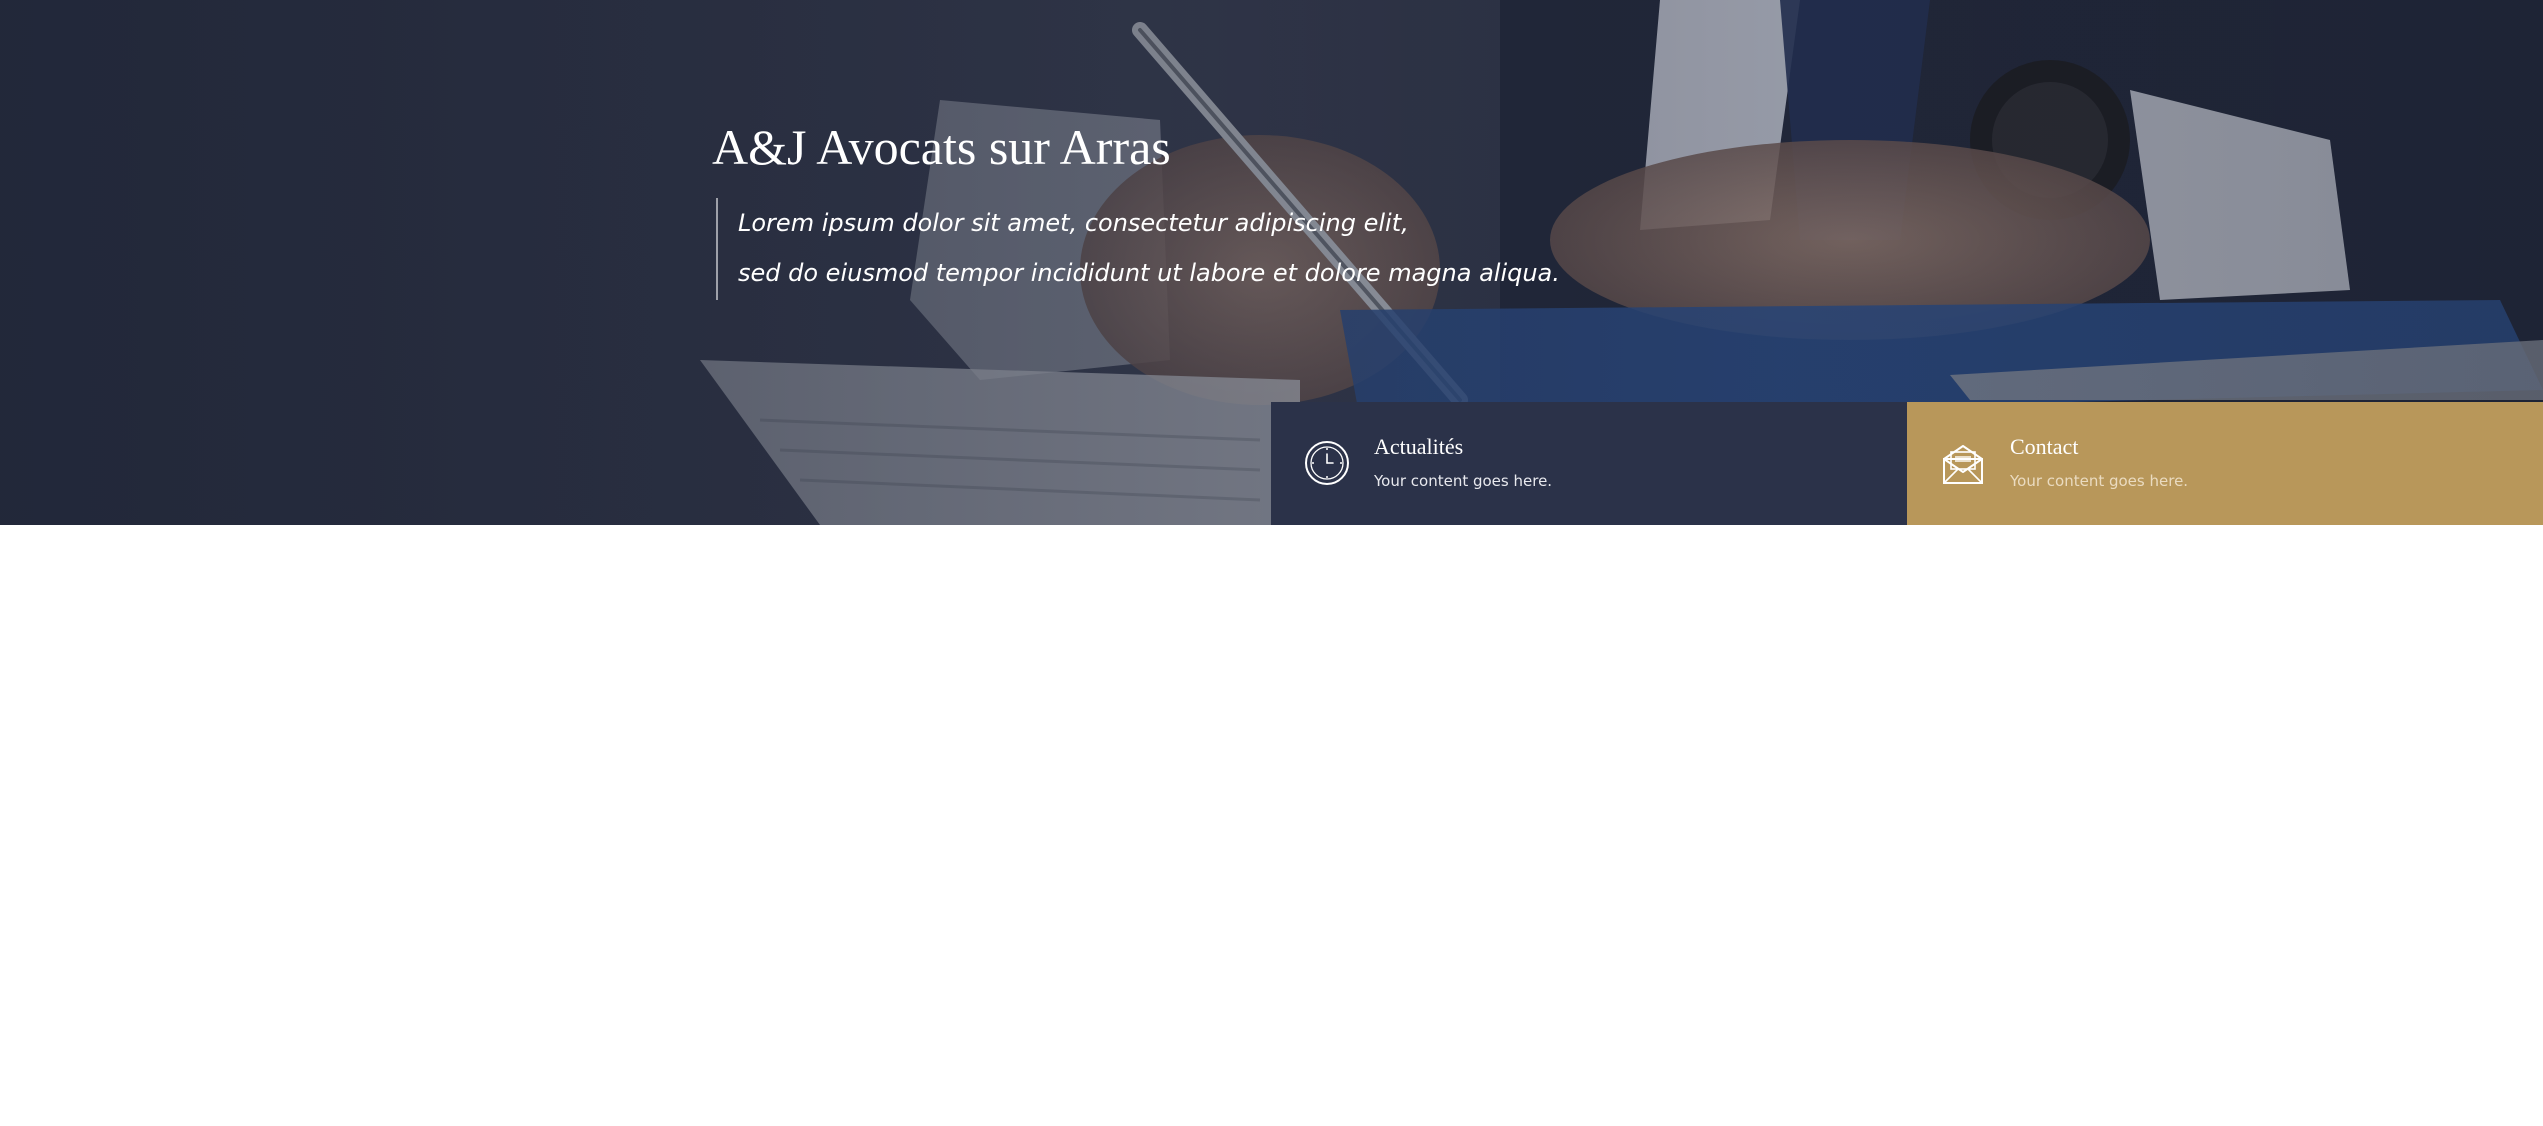  Describe the element at coordinates (2225, 463) in the screenshot. I see `info-box-contact: Contact Your content goes here.` at that location.